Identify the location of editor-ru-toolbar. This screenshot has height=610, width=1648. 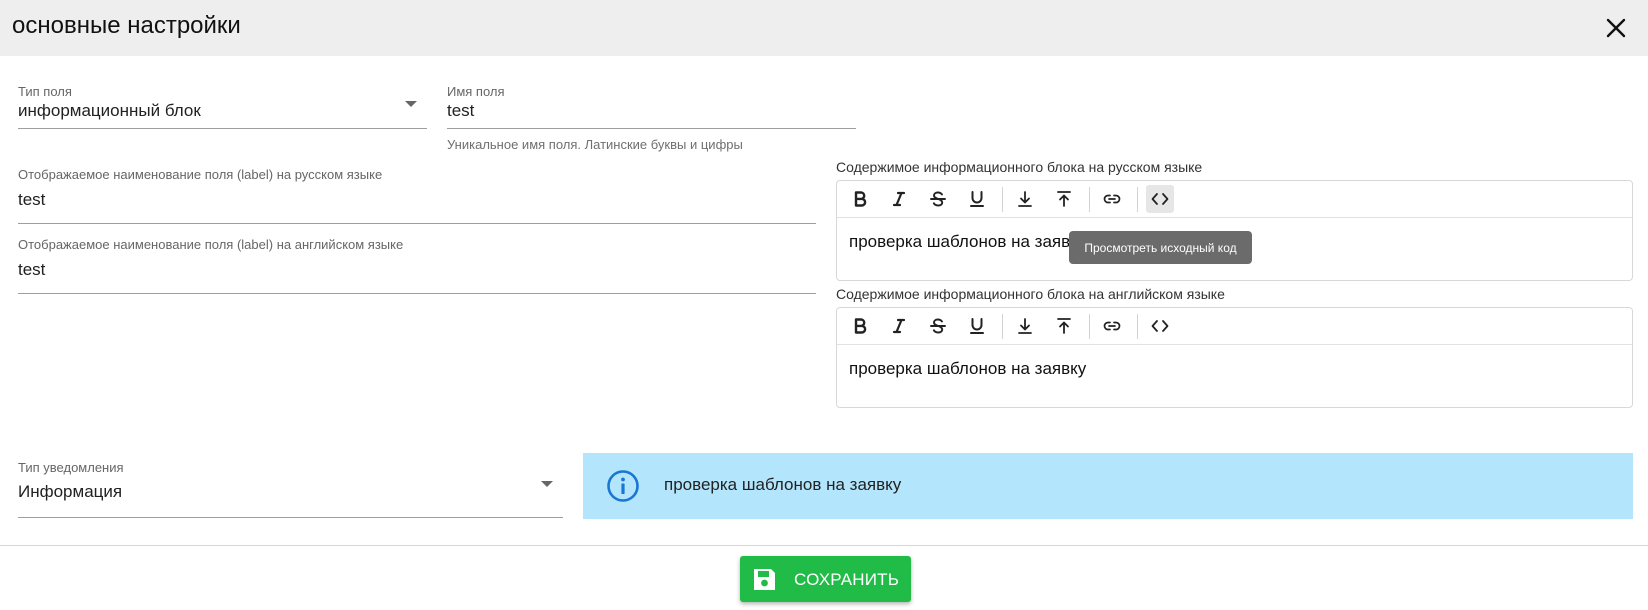
(1234, 199).